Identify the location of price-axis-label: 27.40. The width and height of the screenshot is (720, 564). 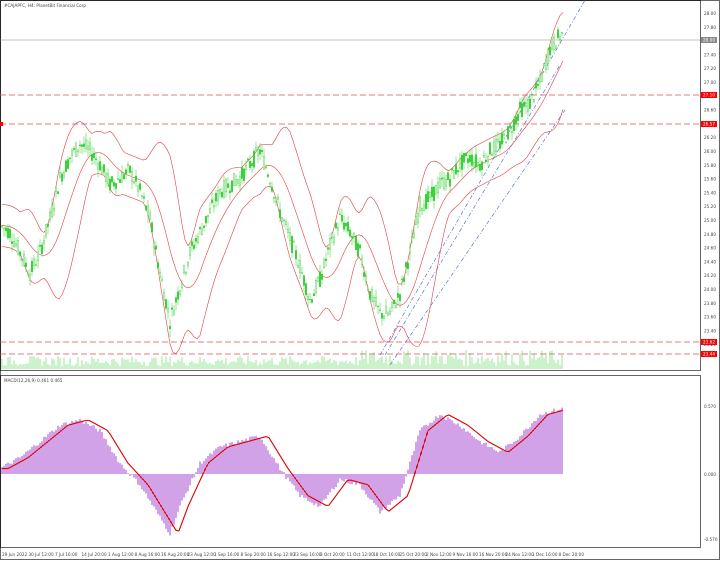
(710, 54).